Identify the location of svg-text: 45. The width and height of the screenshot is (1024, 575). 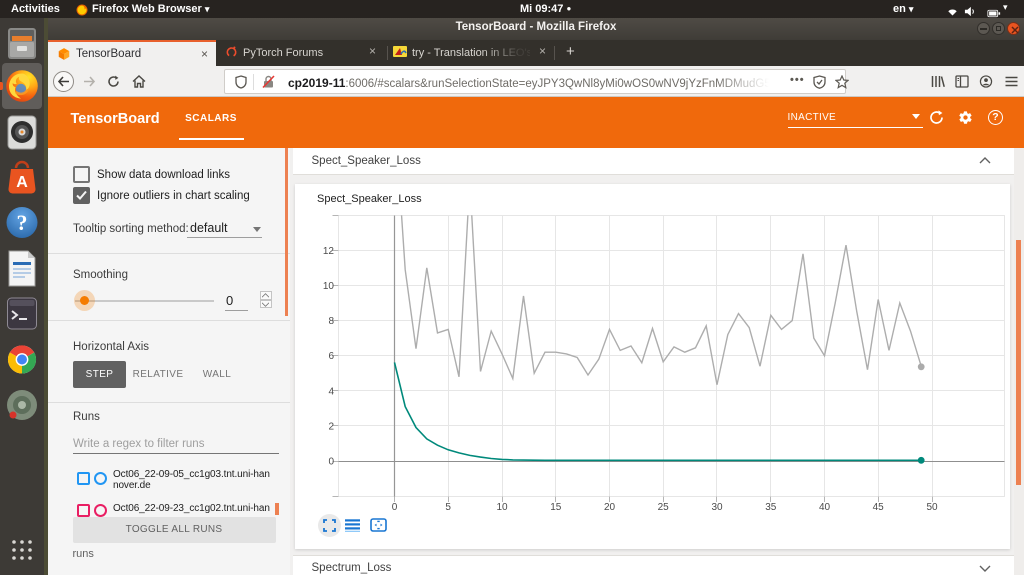
(878, 507).